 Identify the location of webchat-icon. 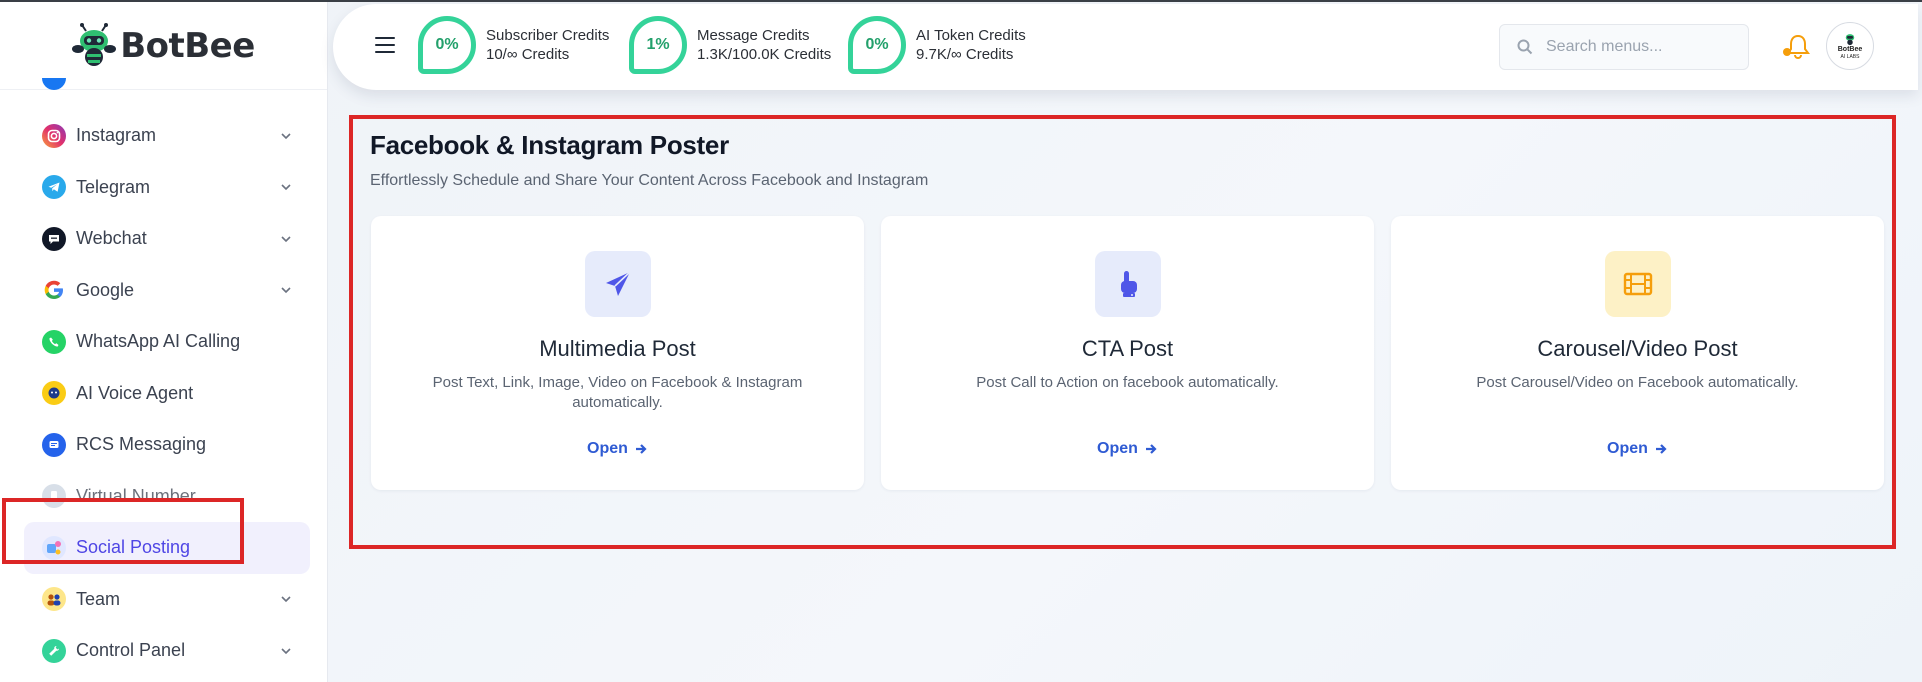
(54, 238).